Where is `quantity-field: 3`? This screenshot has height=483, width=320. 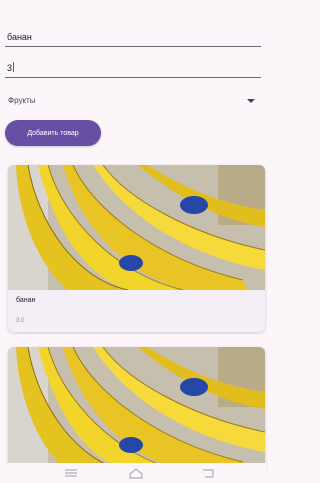 quantity-field: 3 is located at coordinates (133, 67).